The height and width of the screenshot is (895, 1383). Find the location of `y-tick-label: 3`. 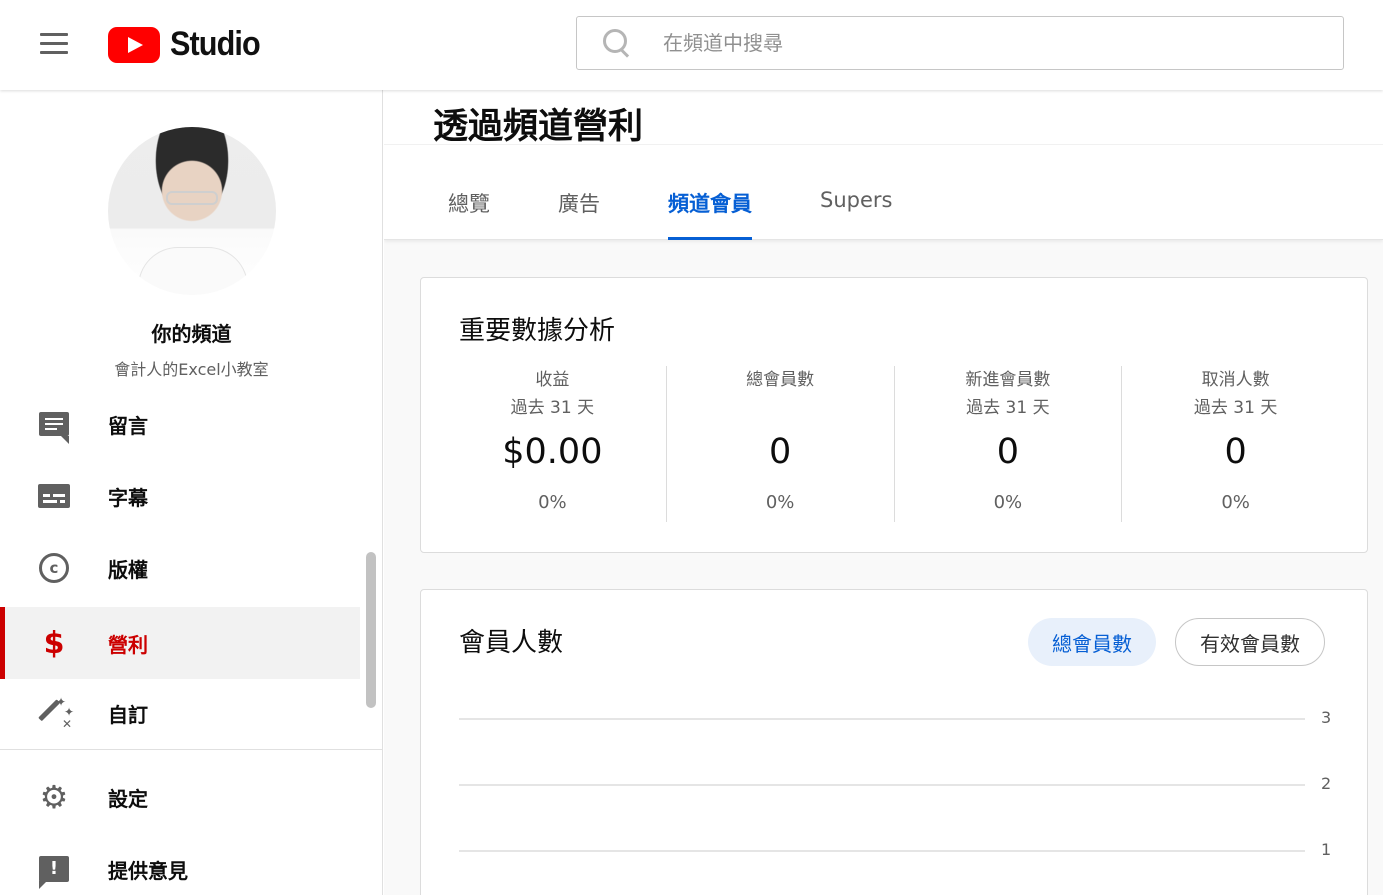

y-tick-label: 3 is located at coordinates (1326, 717).